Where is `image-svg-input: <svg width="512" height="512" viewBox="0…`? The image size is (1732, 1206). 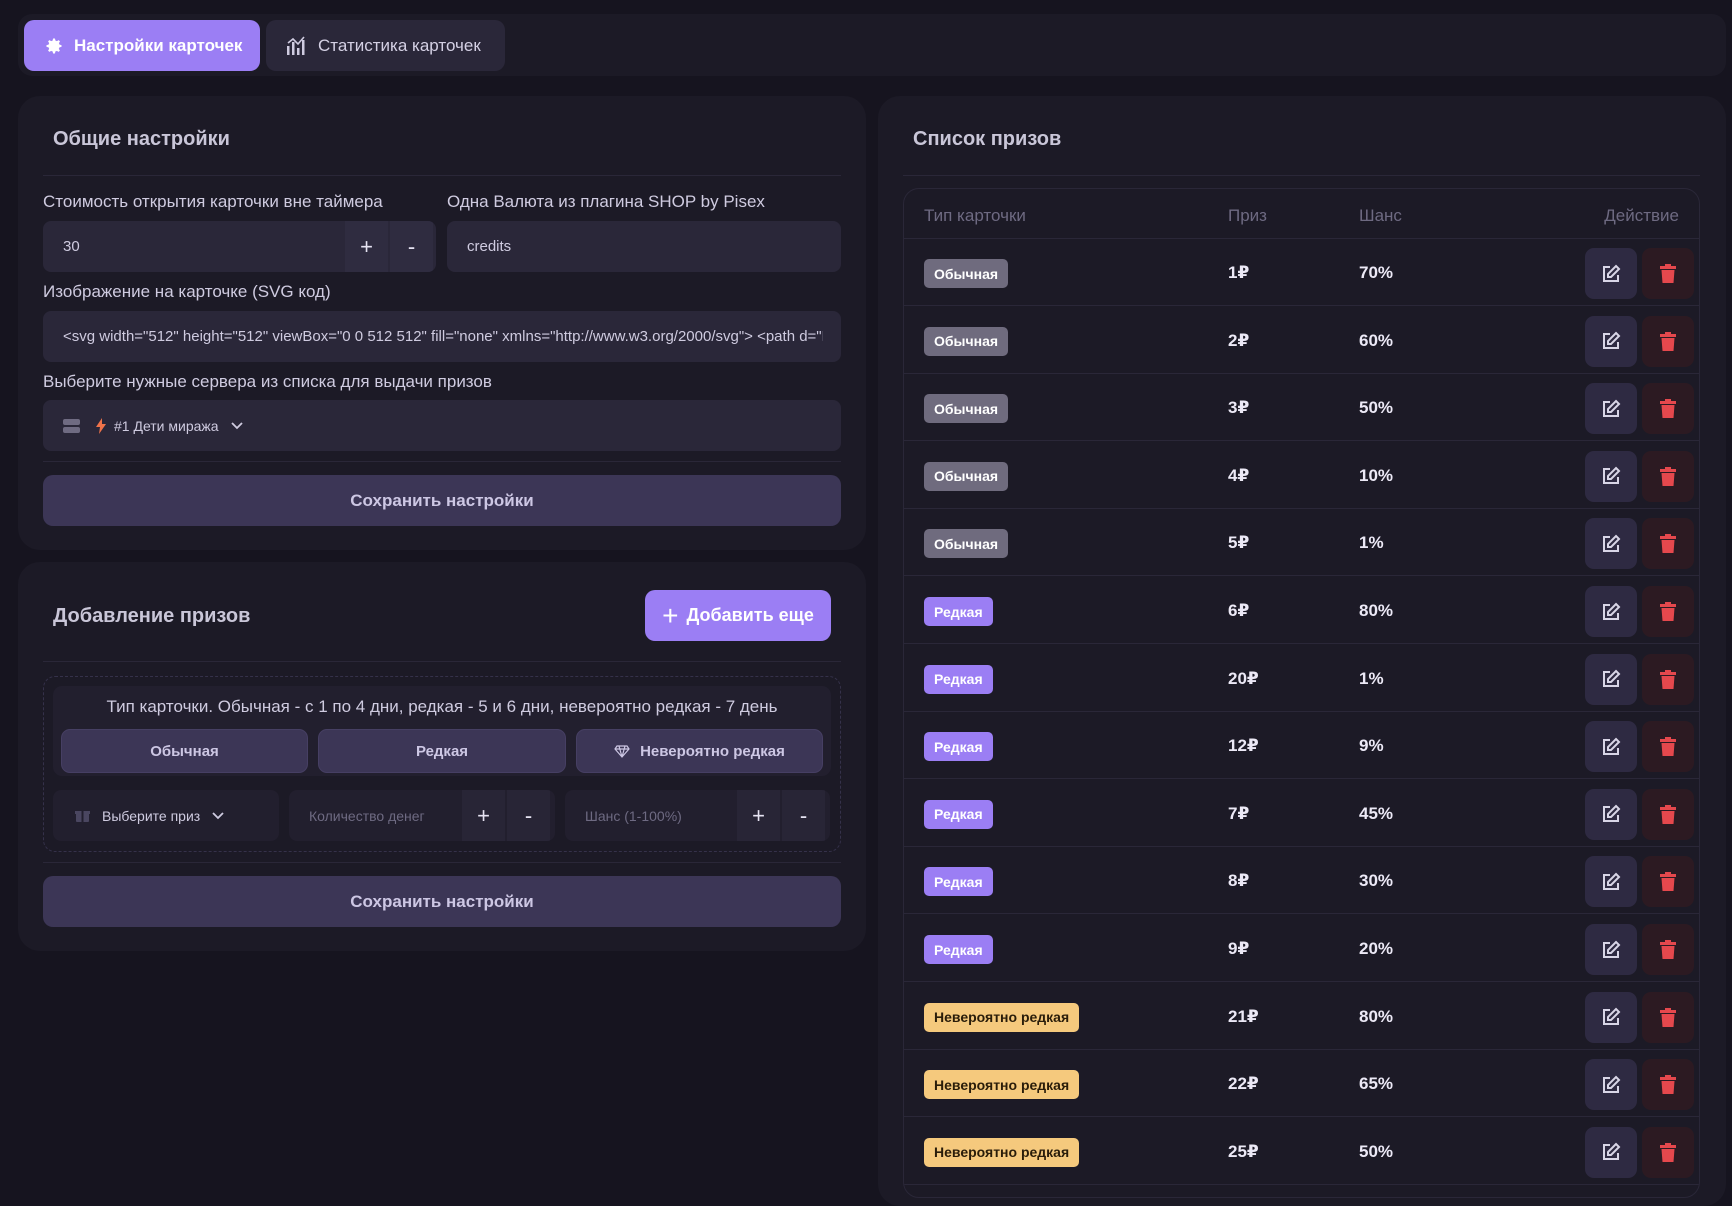 image-svg-input: <svg width="512" height="512" viewBox="0… is located at coordinates (442, 336).